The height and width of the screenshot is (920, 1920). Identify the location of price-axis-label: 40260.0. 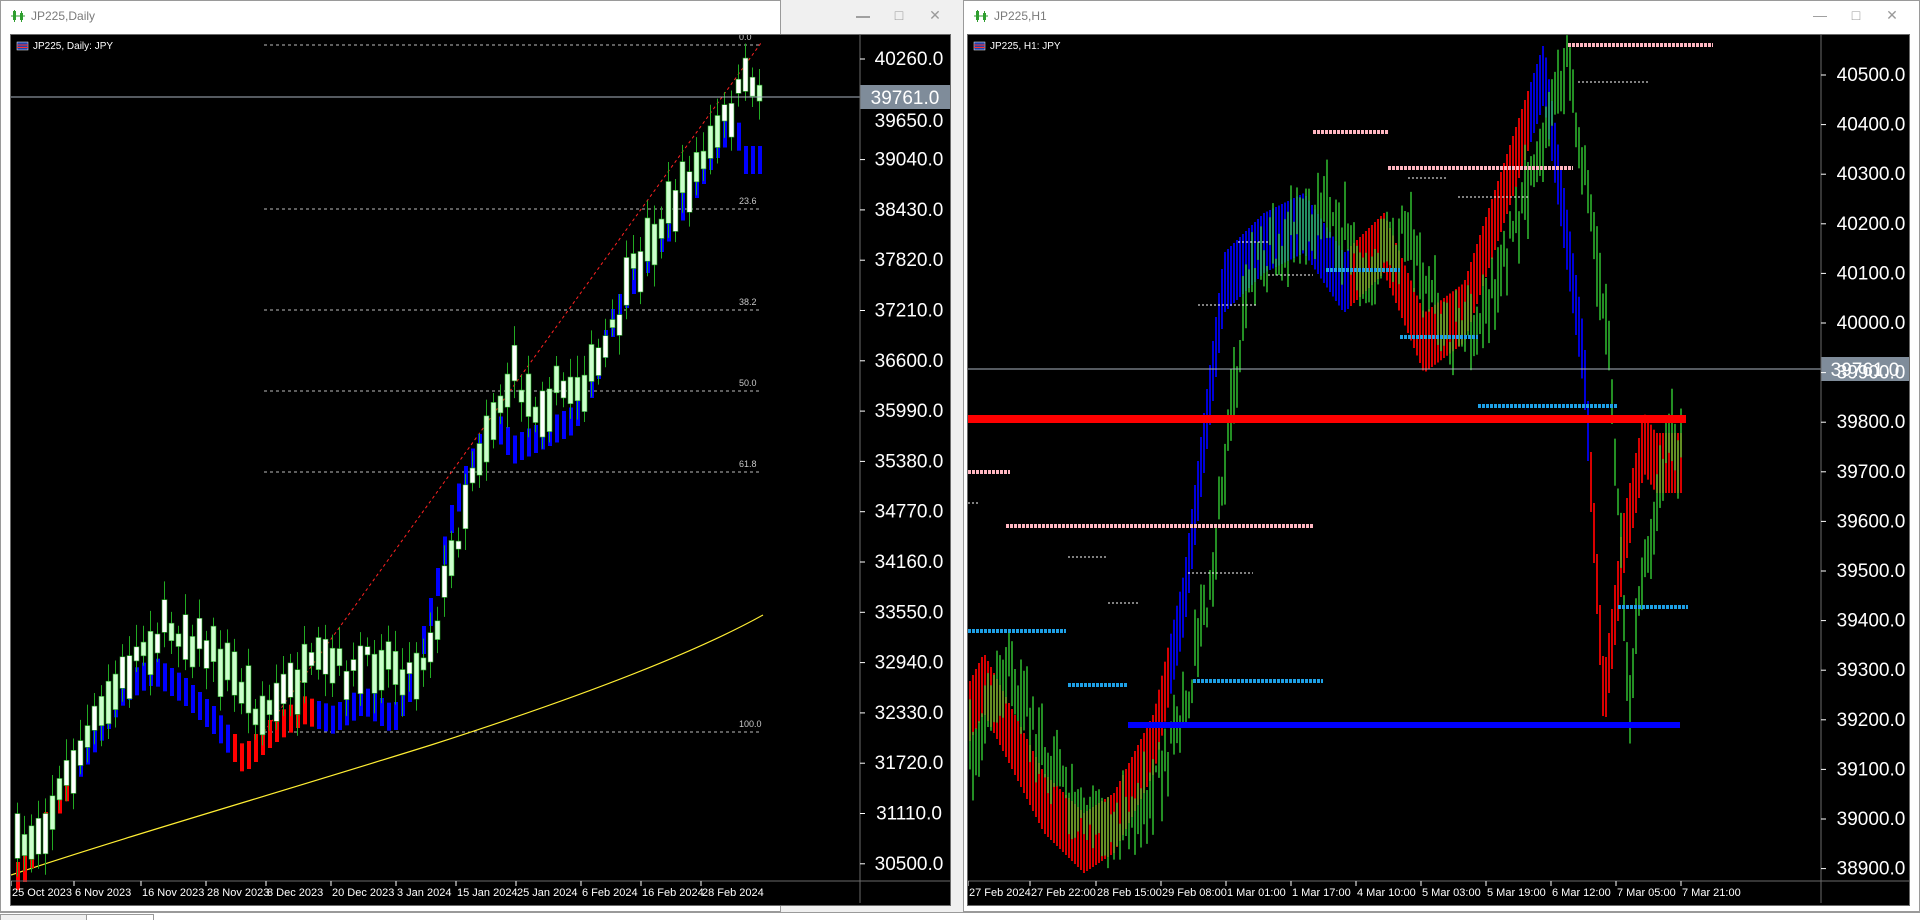
(909, 59).